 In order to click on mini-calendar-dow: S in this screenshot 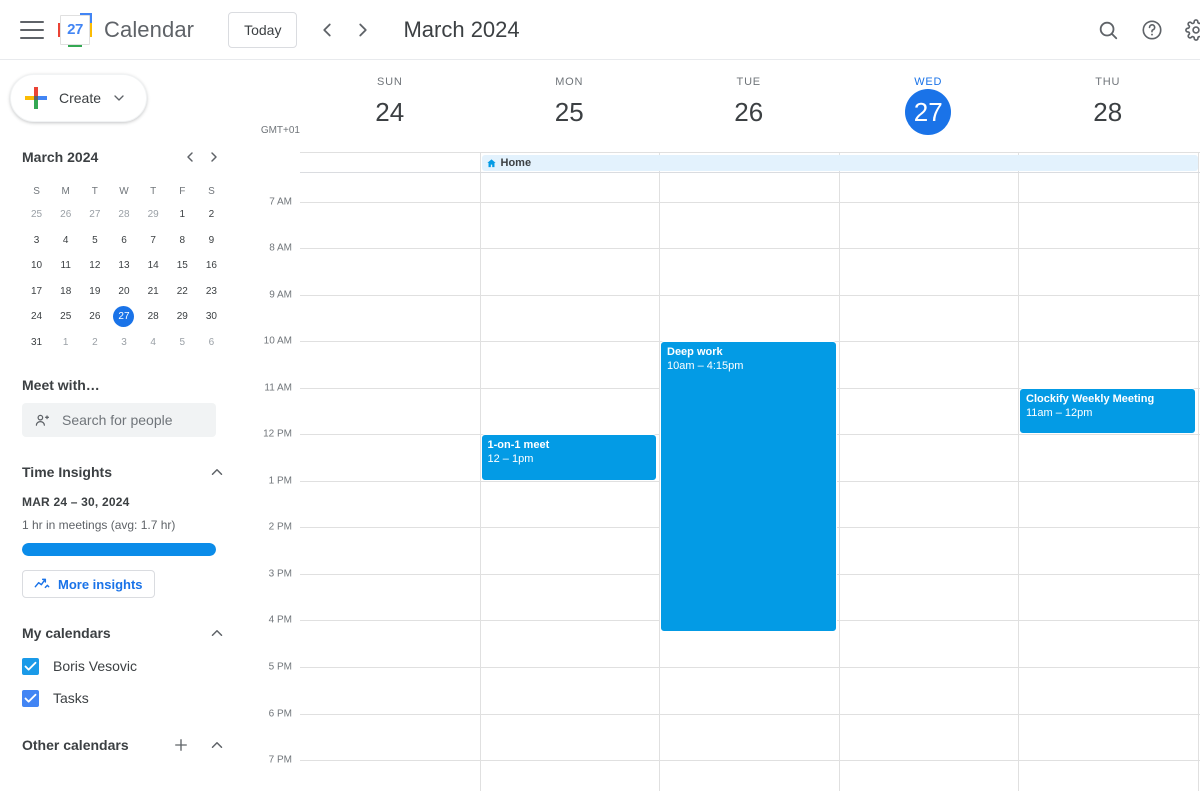, I will do `click(36, 191)`.